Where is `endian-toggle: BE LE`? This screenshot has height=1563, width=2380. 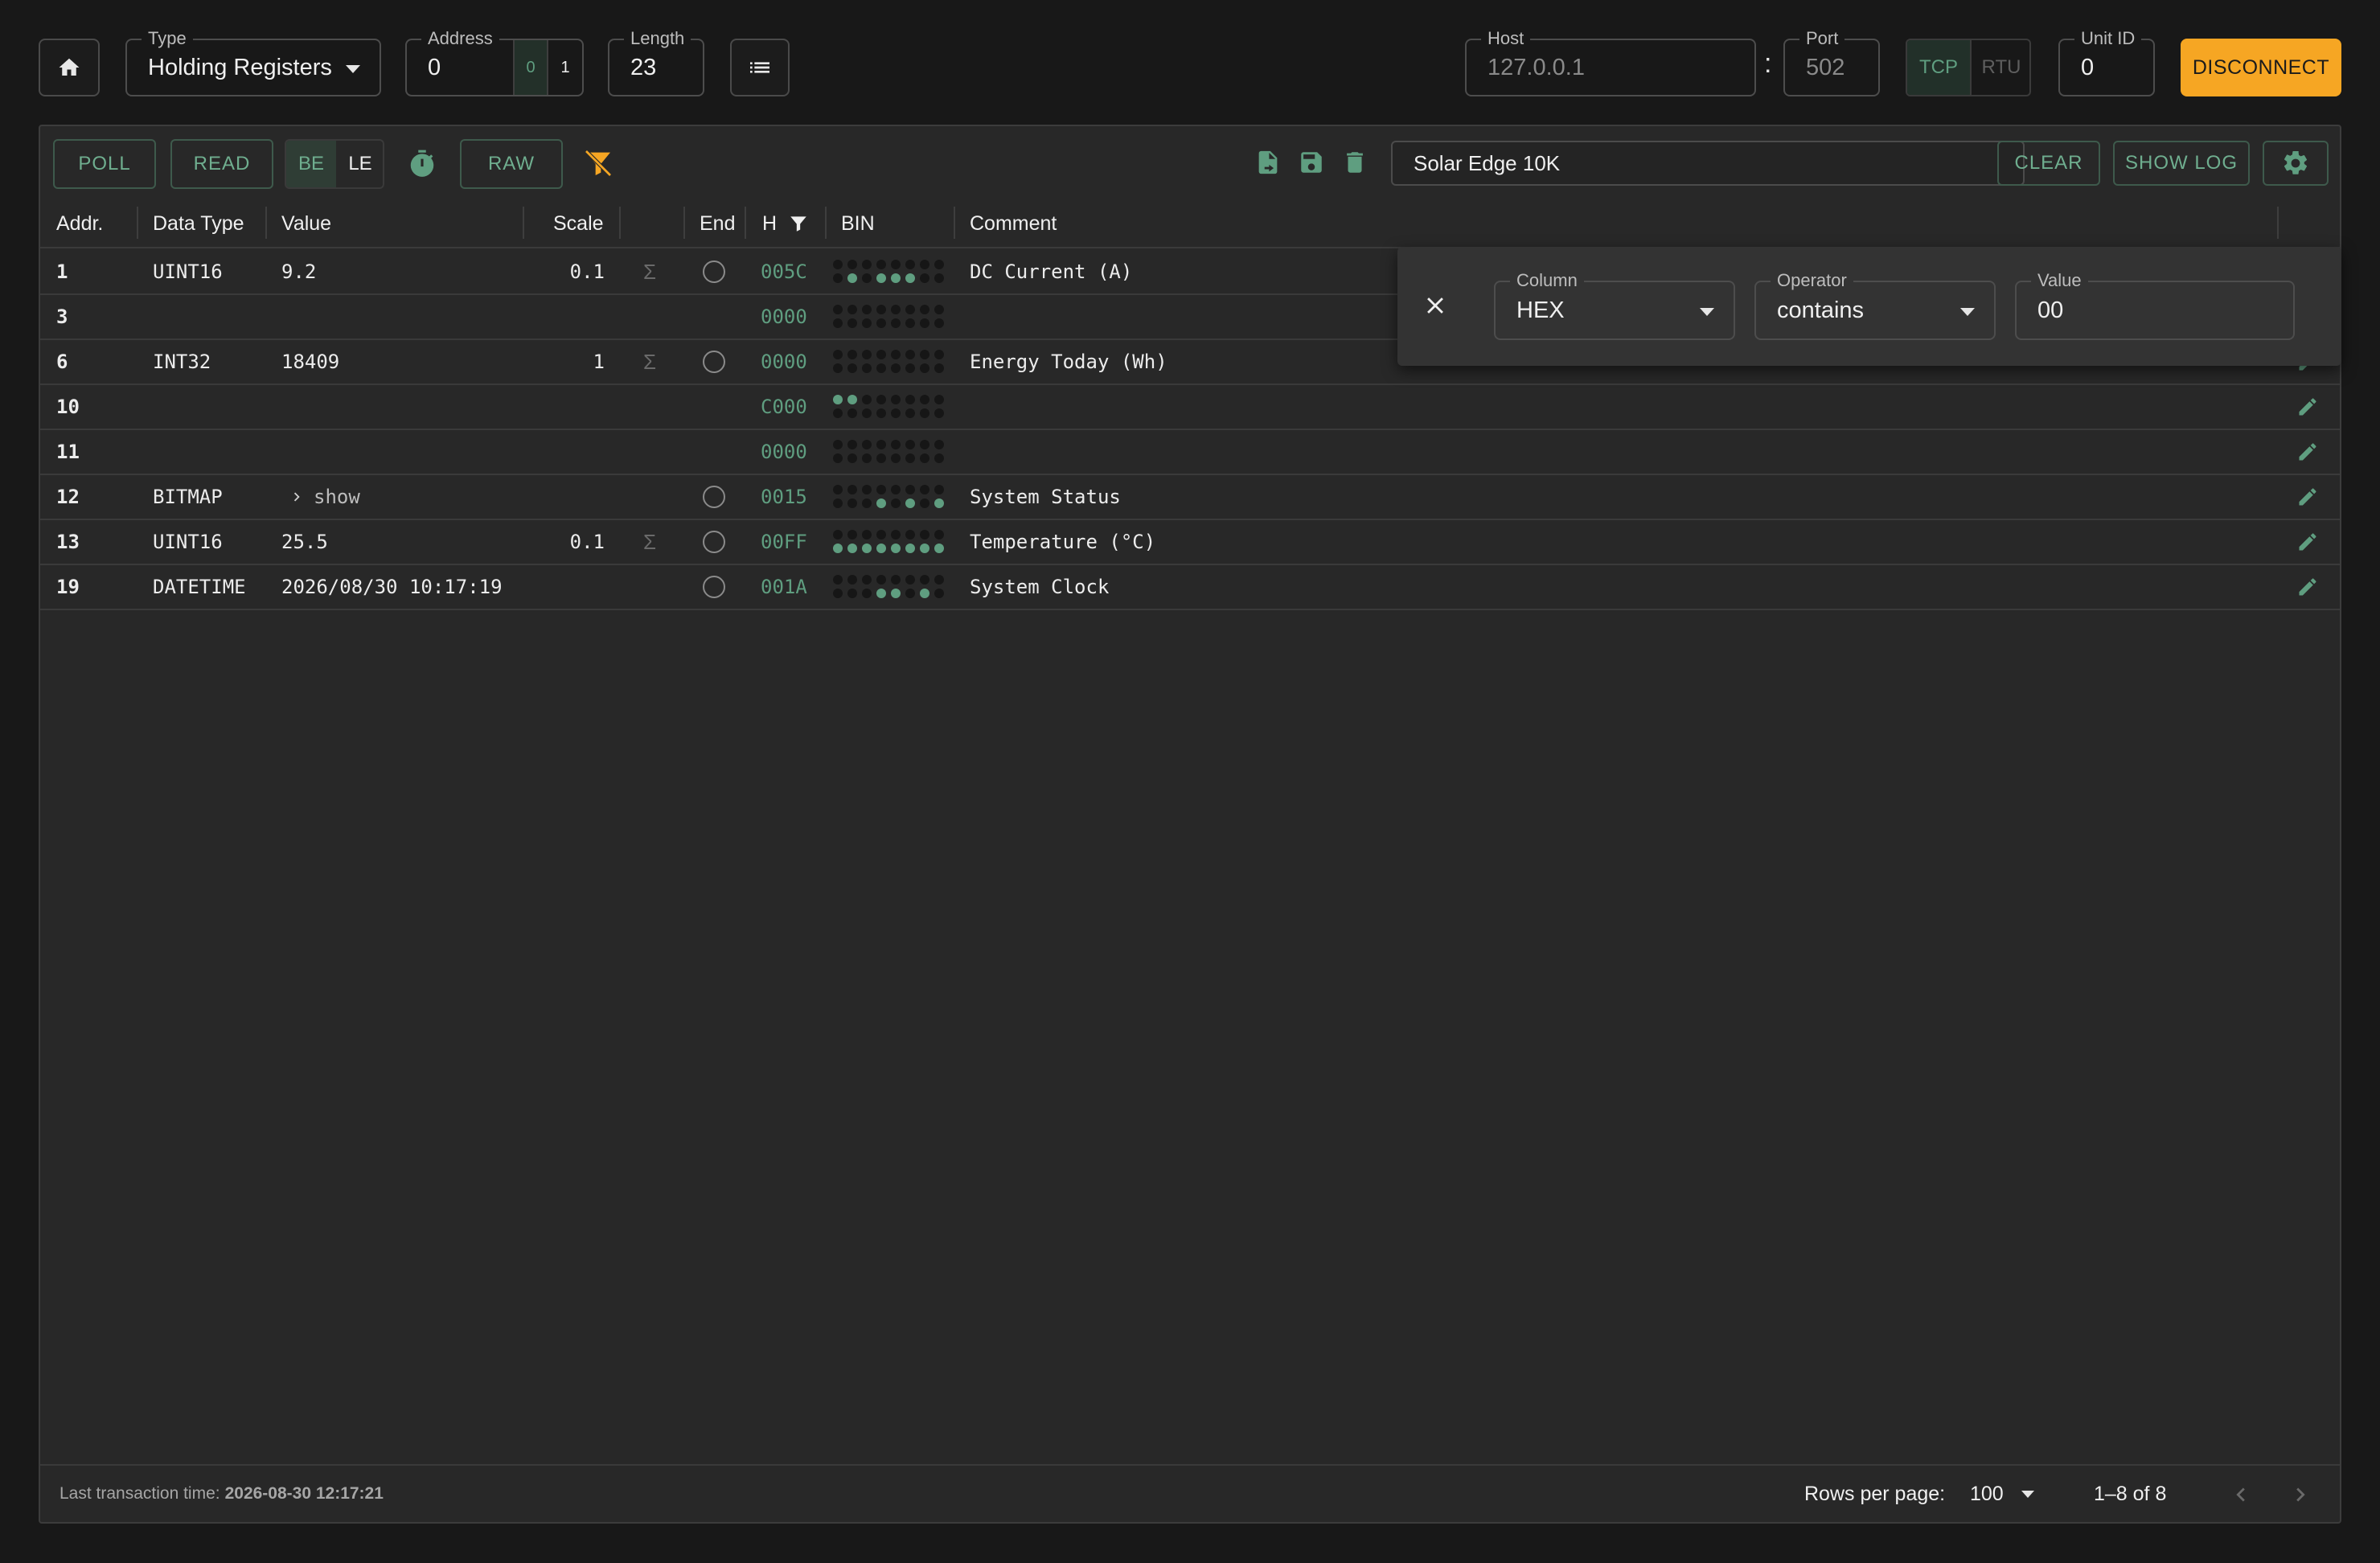
endian-toggle: BE LE is located at coordinates (334, 164).